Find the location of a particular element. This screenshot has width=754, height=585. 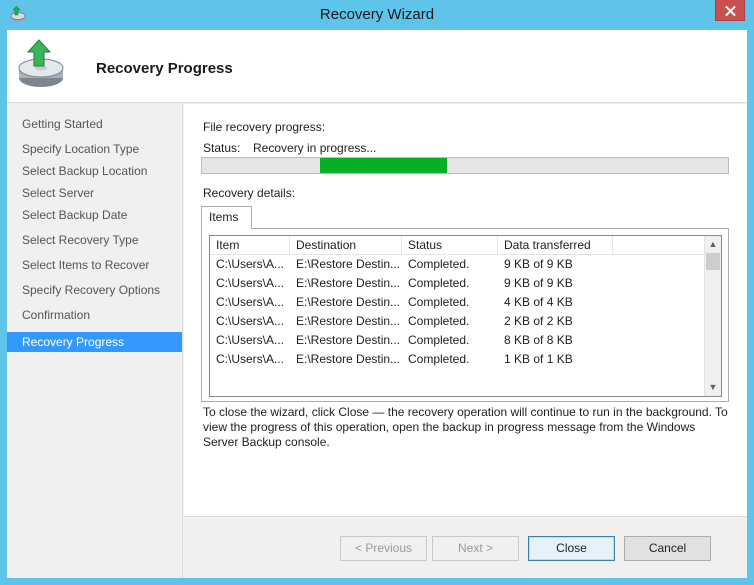

nav-step-recovery-progress: Recovery Progress is located at coordinates (94, 342).